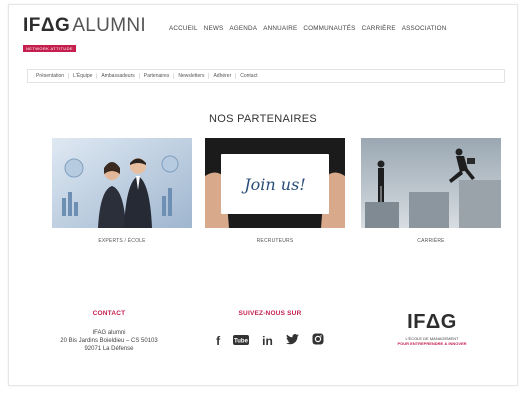 The height and width of the screenshot is (393, 524). Describe the element at coordinates (157, 76) in the screenshot. I see `subnav-partenaires: Partenaires` at that location.